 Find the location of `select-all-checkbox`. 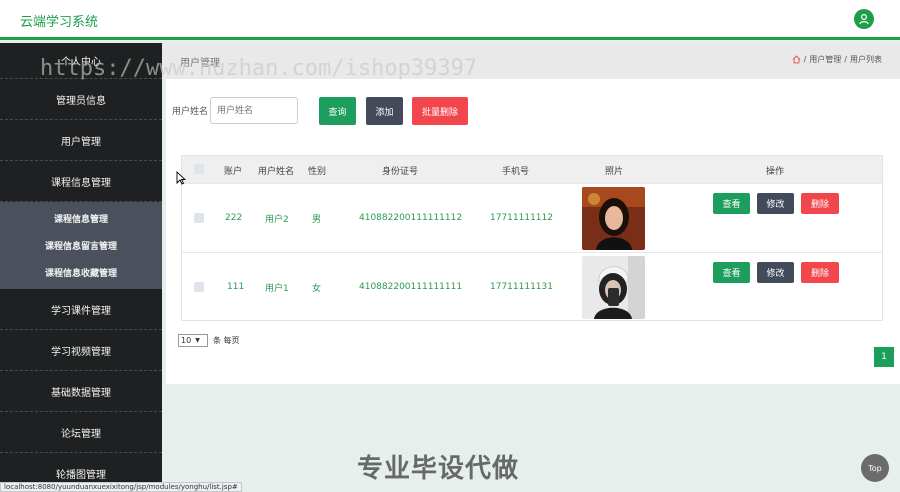

select-all-checkbox is located at coordinates (199, 169).